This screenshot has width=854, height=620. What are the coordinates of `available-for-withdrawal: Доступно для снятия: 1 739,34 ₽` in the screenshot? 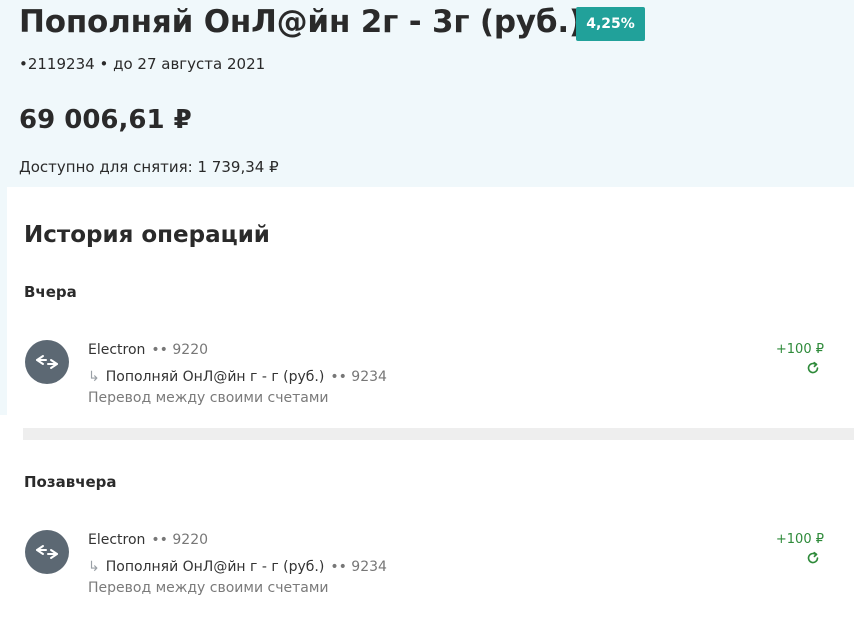 It's located at (149, 167).